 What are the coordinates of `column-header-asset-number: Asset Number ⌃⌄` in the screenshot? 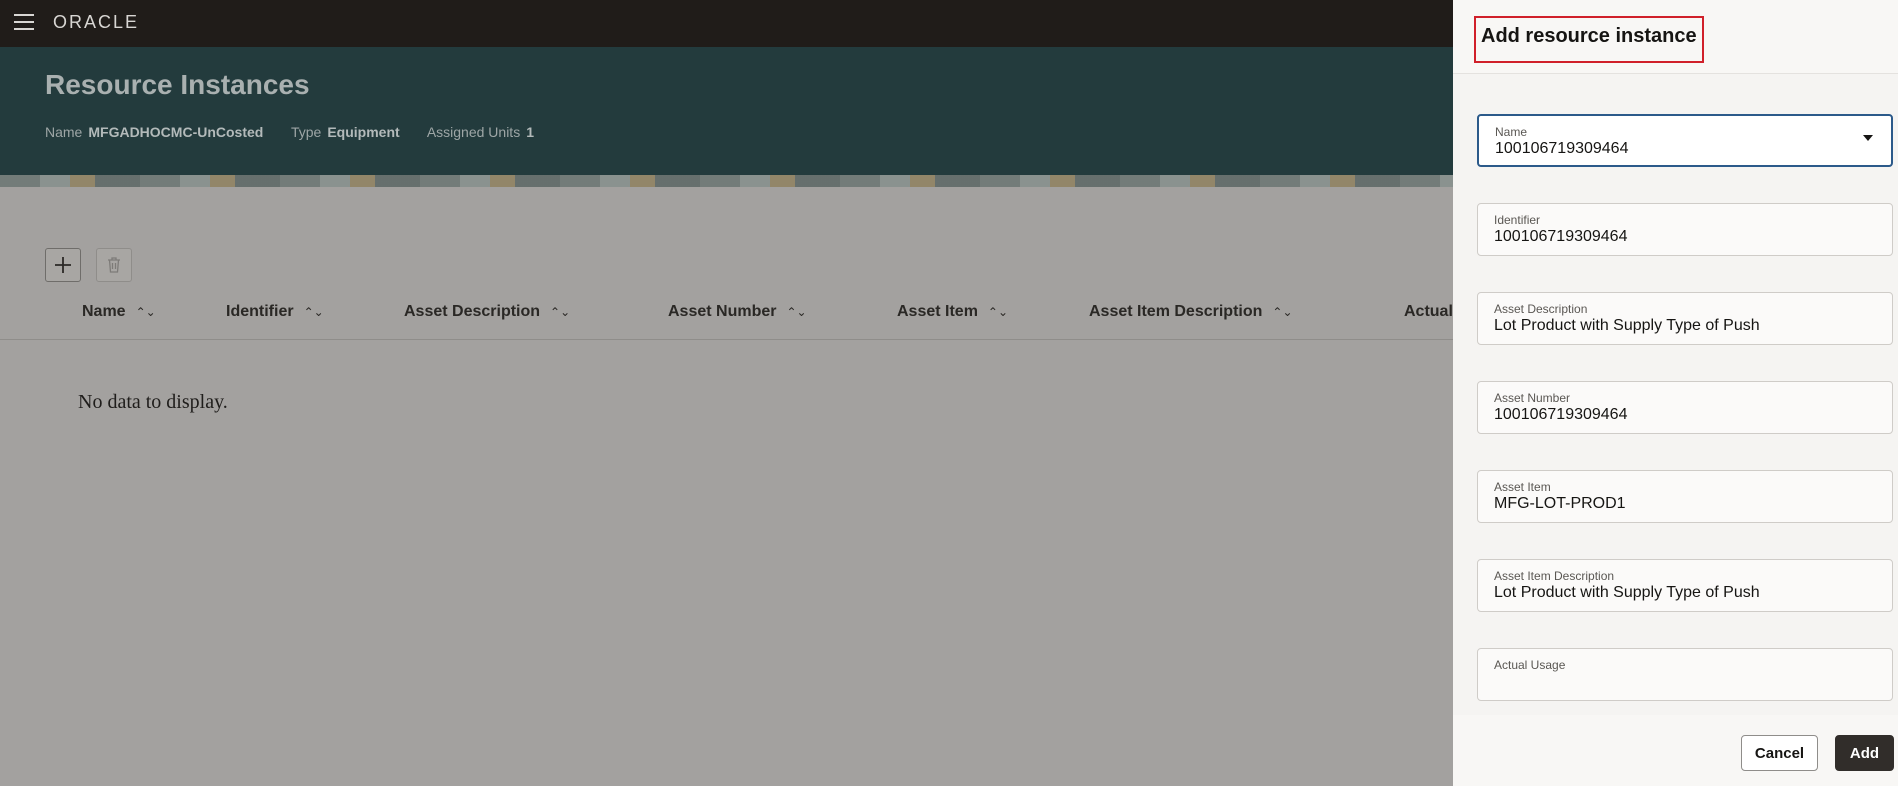 It's located at (737, 312).